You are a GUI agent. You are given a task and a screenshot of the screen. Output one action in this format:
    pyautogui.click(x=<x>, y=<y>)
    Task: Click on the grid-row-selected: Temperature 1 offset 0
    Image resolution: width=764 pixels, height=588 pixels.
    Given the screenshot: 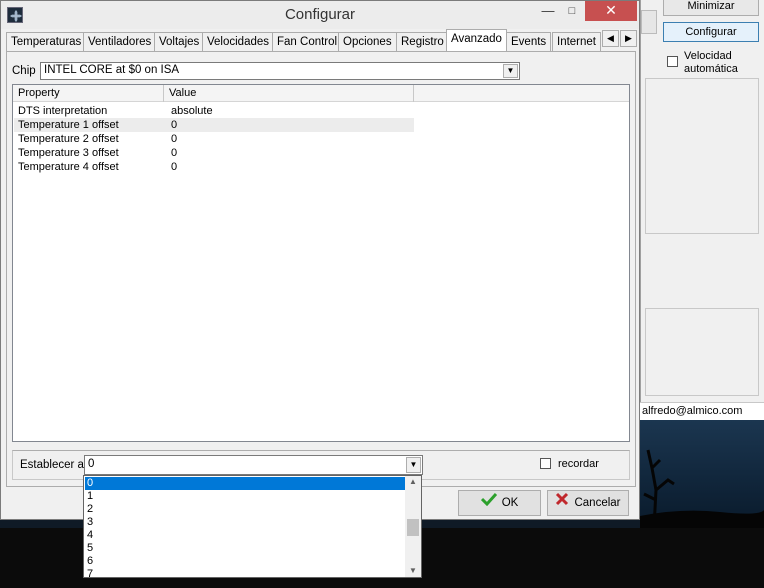 What is the action you would take?
    pyautogui.click(x=214, y=125)
    